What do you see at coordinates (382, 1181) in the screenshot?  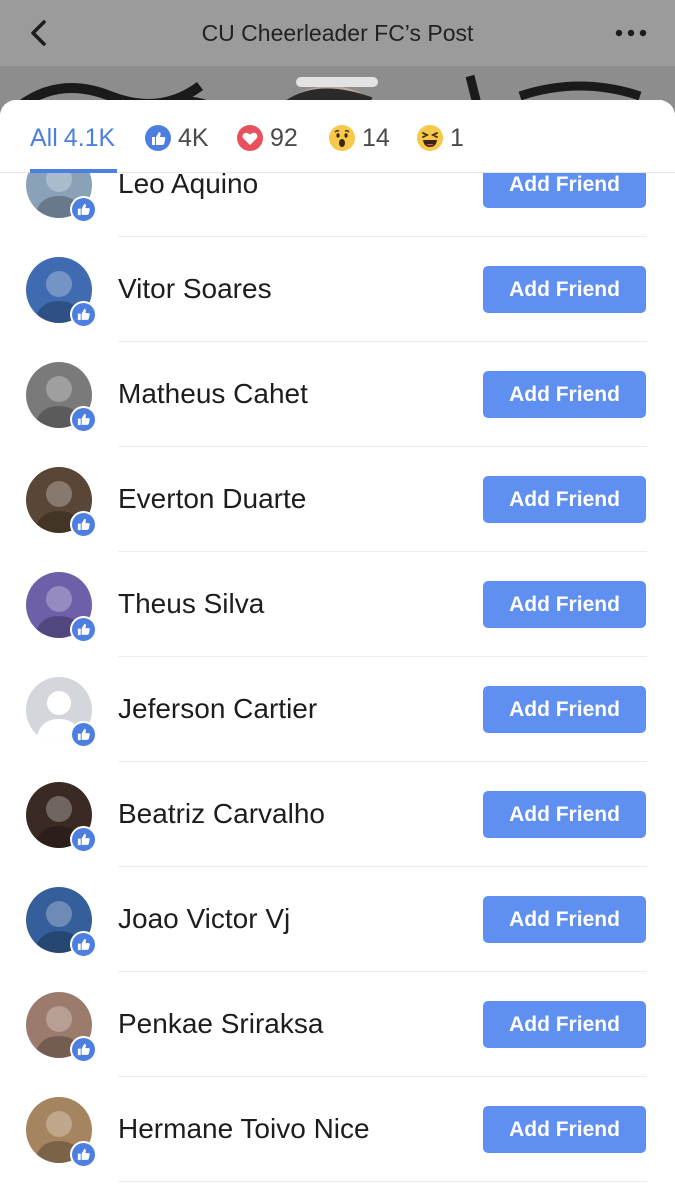 I see `divider` at bounding box center [382, 1181].